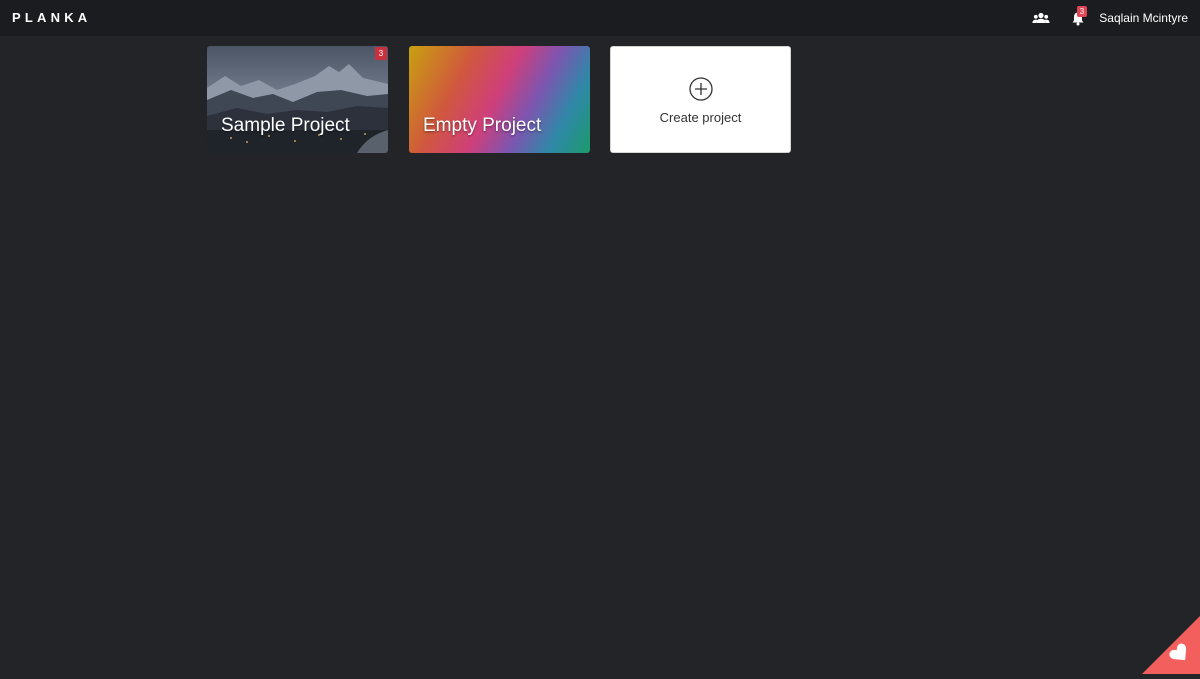  Describe the element at coordinates (1171, 645) in the screenshot. I see `corner-heart-button` at that location.